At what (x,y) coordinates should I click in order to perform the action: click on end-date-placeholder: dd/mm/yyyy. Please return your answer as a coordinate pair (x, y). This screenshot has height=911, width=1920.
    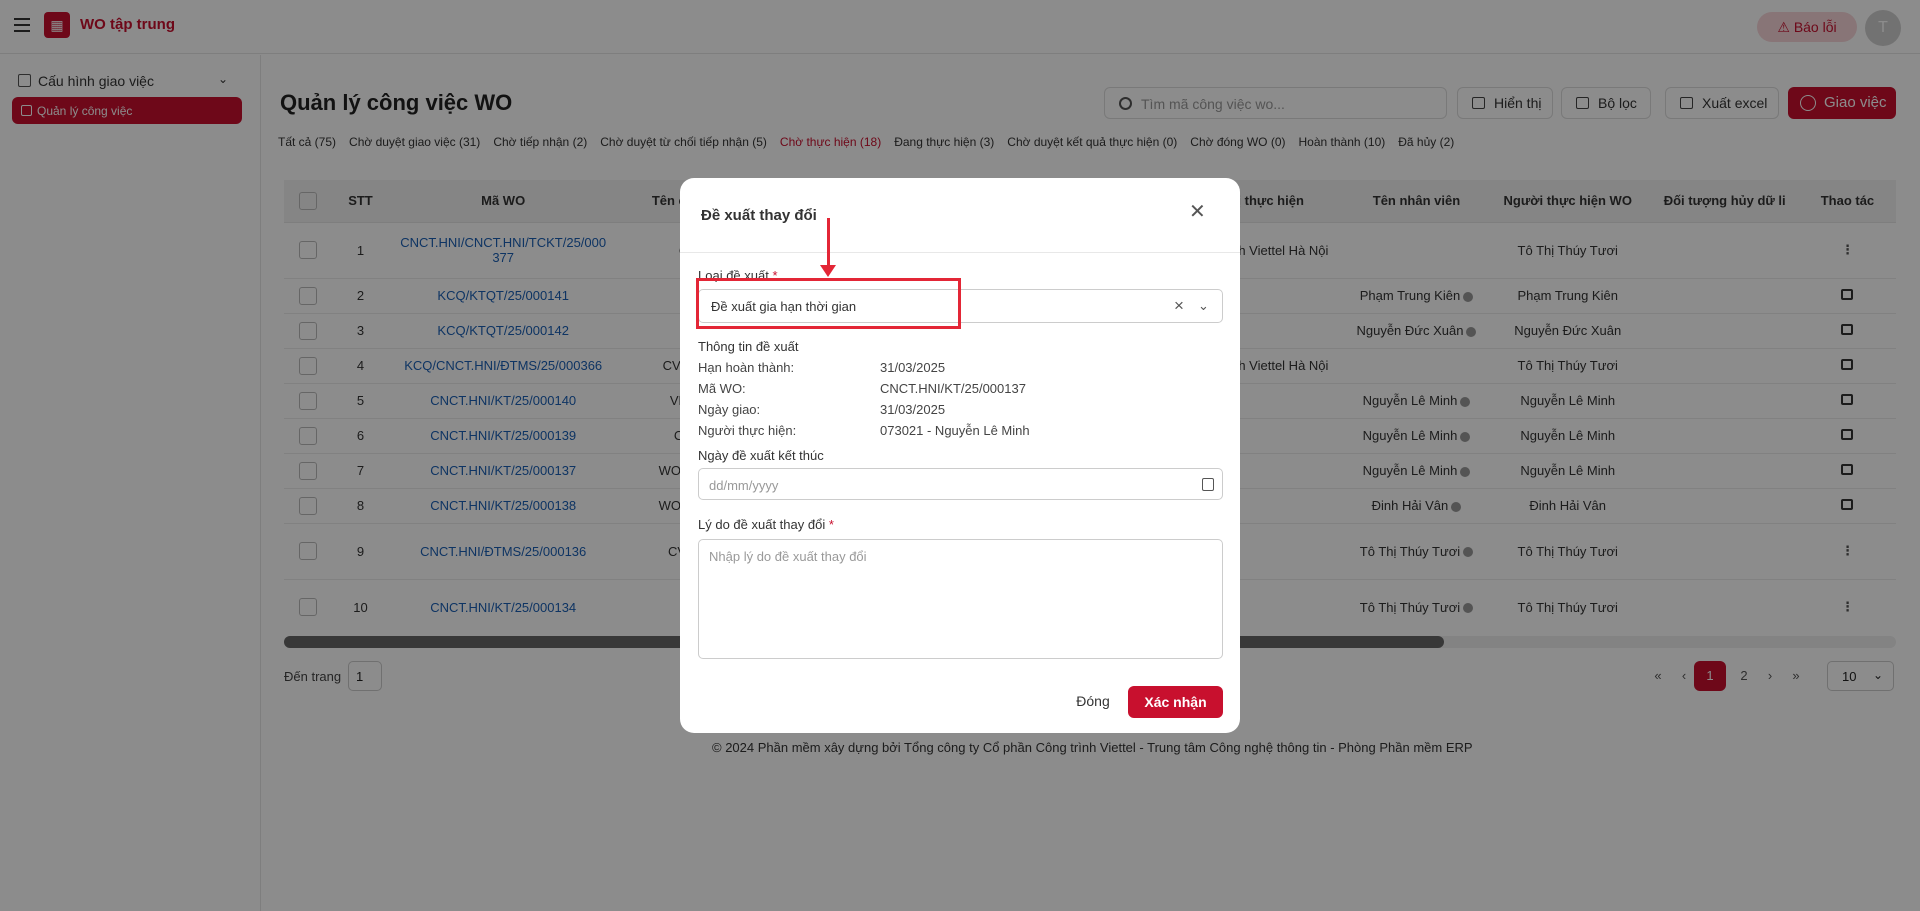
    Looking at the image, I should click on (744, 485).